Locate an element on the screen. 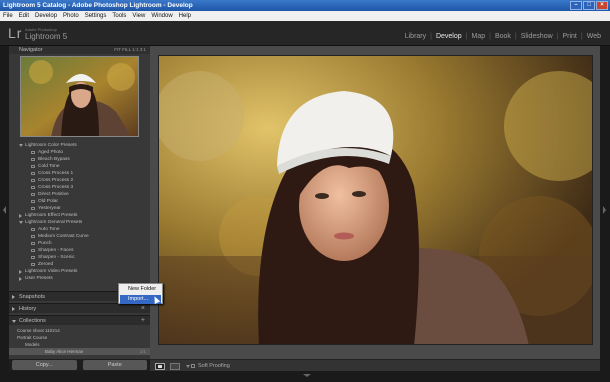  preset-item: Bleach Bypass is located at coordinates (79, 159).